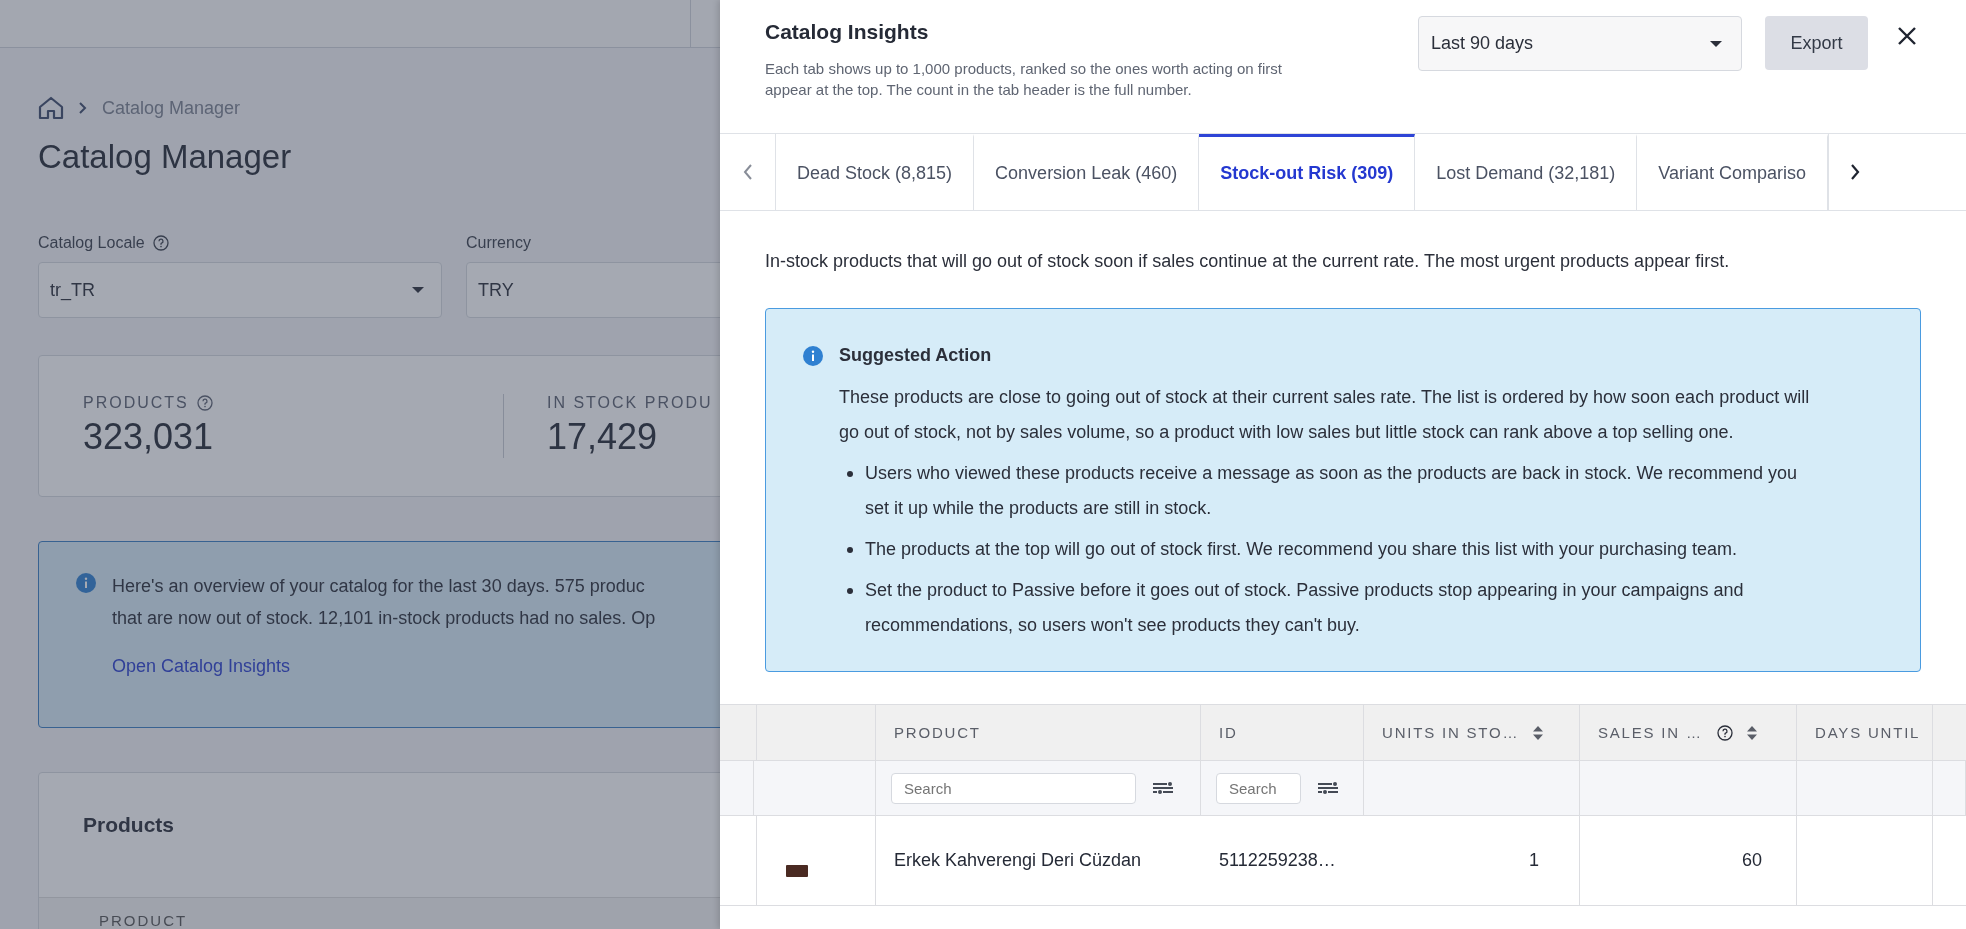  I want to click on table-cell: 1, so click(1472, 861).